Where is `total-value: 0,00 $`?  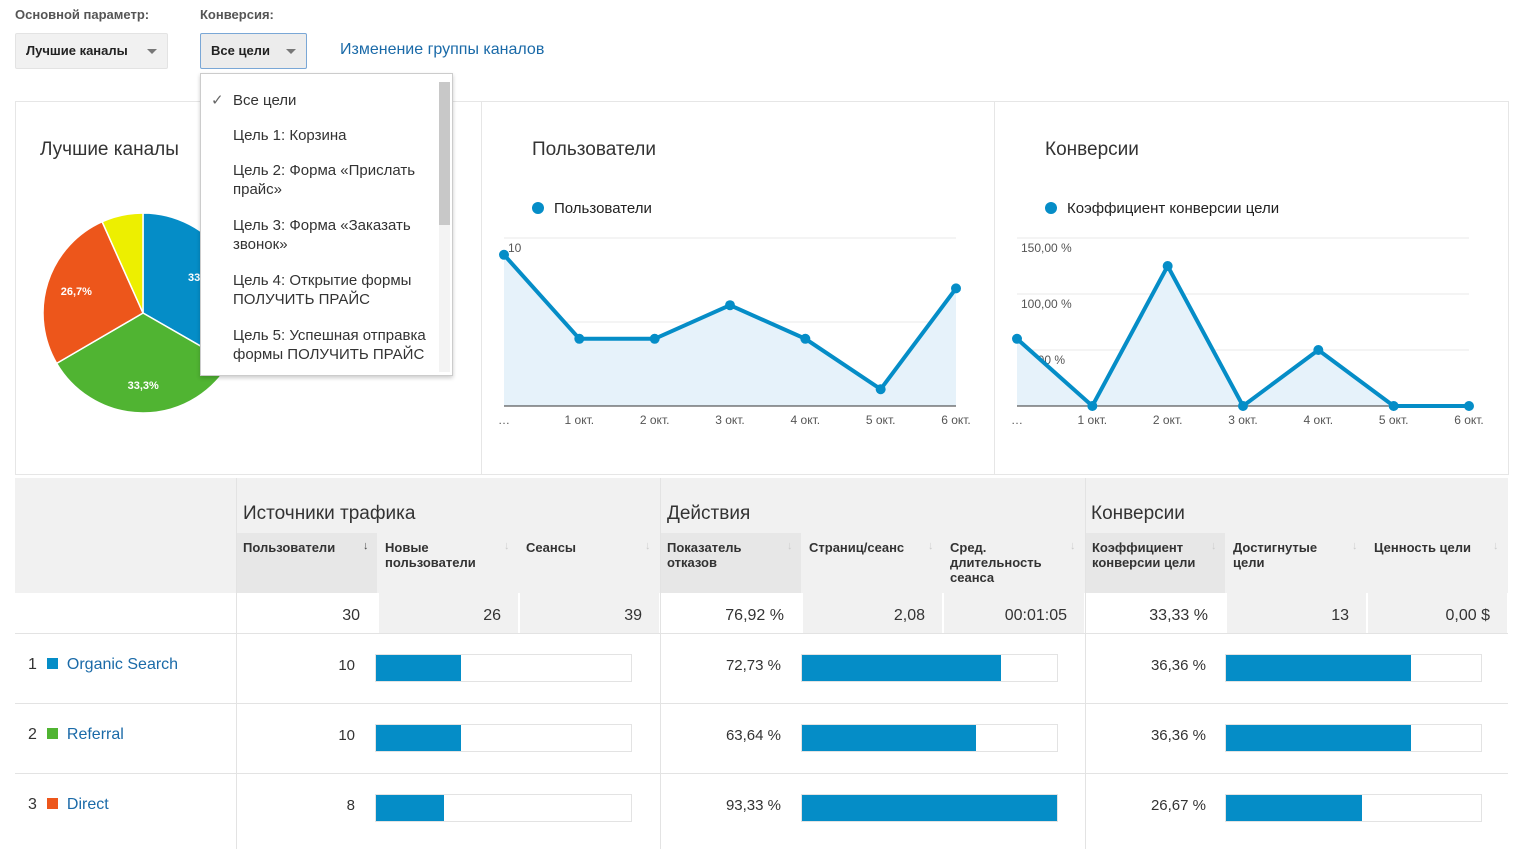
total-value: 0,00 $ is located at coordinates (1467, 615).